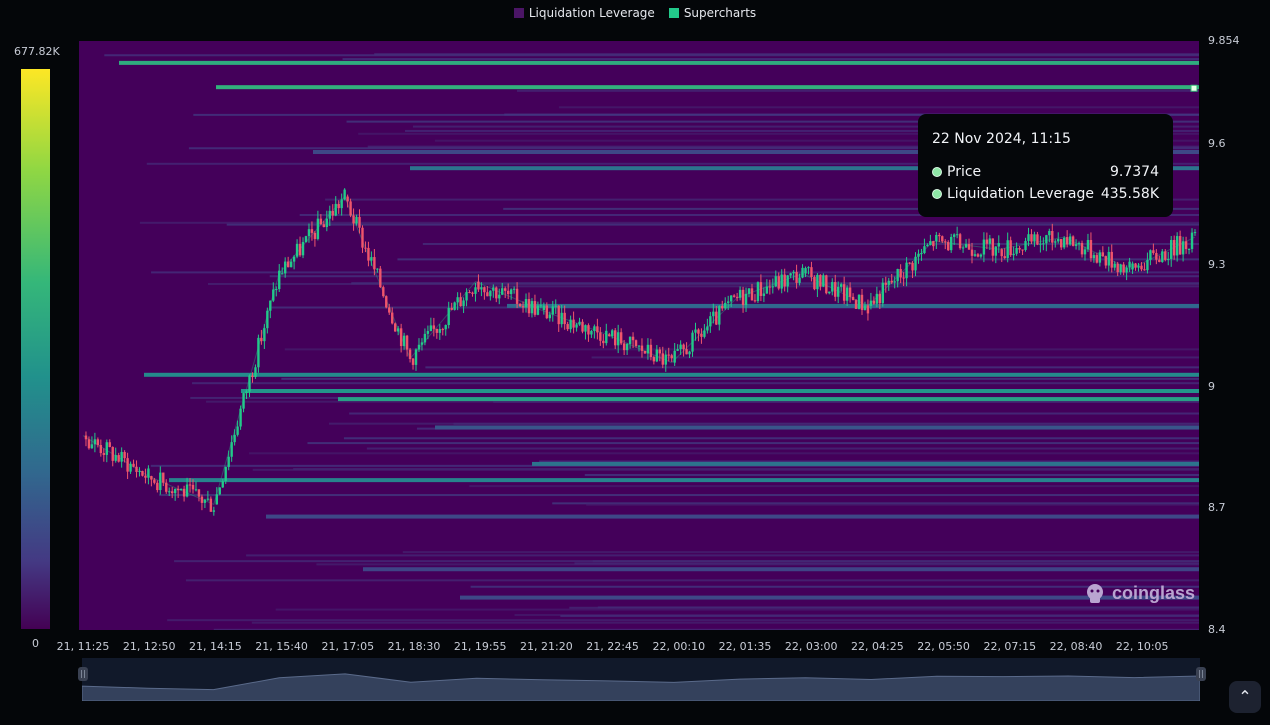  What do you see at coordinates (591, 13) in the screenshot?
I see `legend-label: Liquidation Leverage` at bounding box center [591, 13].